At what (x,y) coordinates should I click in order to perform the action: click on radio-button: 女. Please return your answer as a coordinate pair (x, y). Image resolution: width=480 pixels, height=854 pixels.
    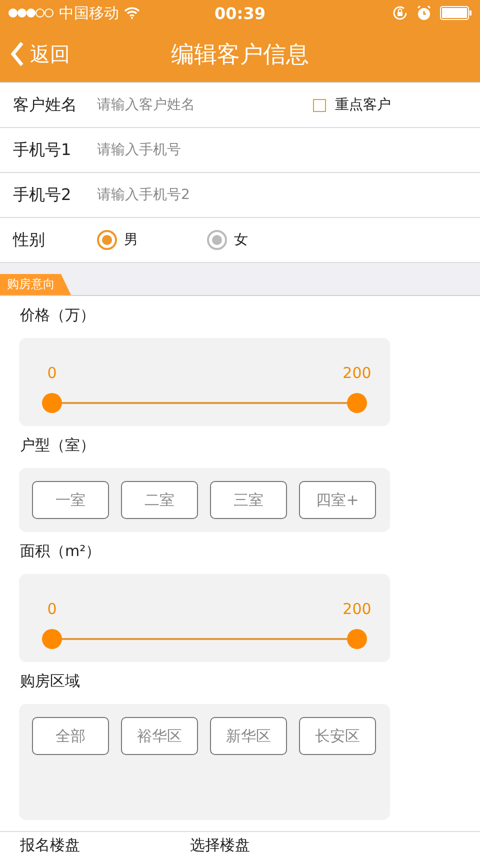
    Looking at the image, I should click on (262, 240).